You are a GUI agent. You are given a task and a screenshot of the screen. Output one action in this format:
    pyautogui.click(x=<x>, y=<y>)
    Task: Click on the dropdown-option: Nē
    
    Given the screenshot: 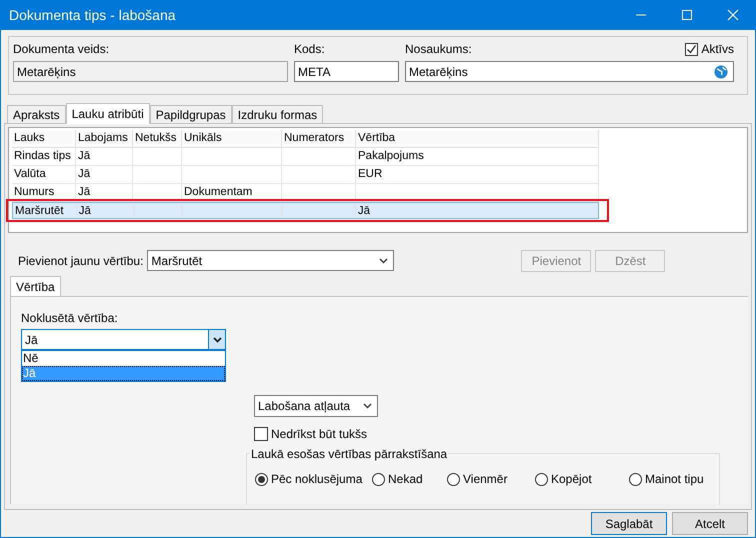 What is the action you would take?
    pyautogui.click(x=123, y=358)
    